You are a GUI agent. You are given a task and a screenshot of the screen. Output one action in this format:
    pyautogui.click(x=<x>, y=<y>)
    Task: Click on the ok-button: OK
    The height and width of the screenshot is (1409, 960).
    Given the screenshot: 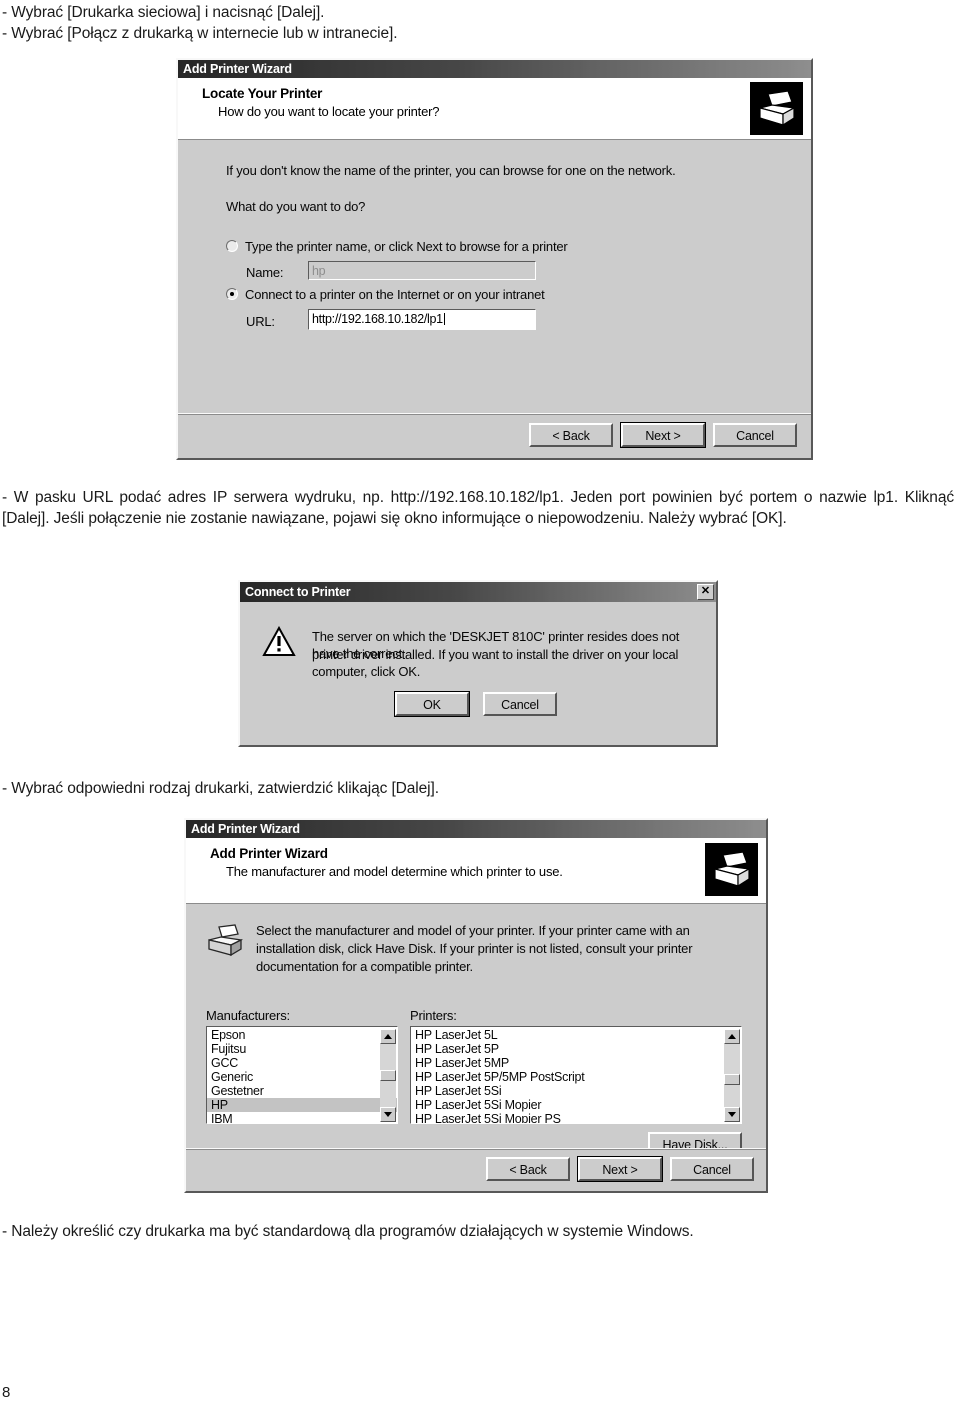 What is the action you would take?
    pyautogui.click(x=432, y=704)
    